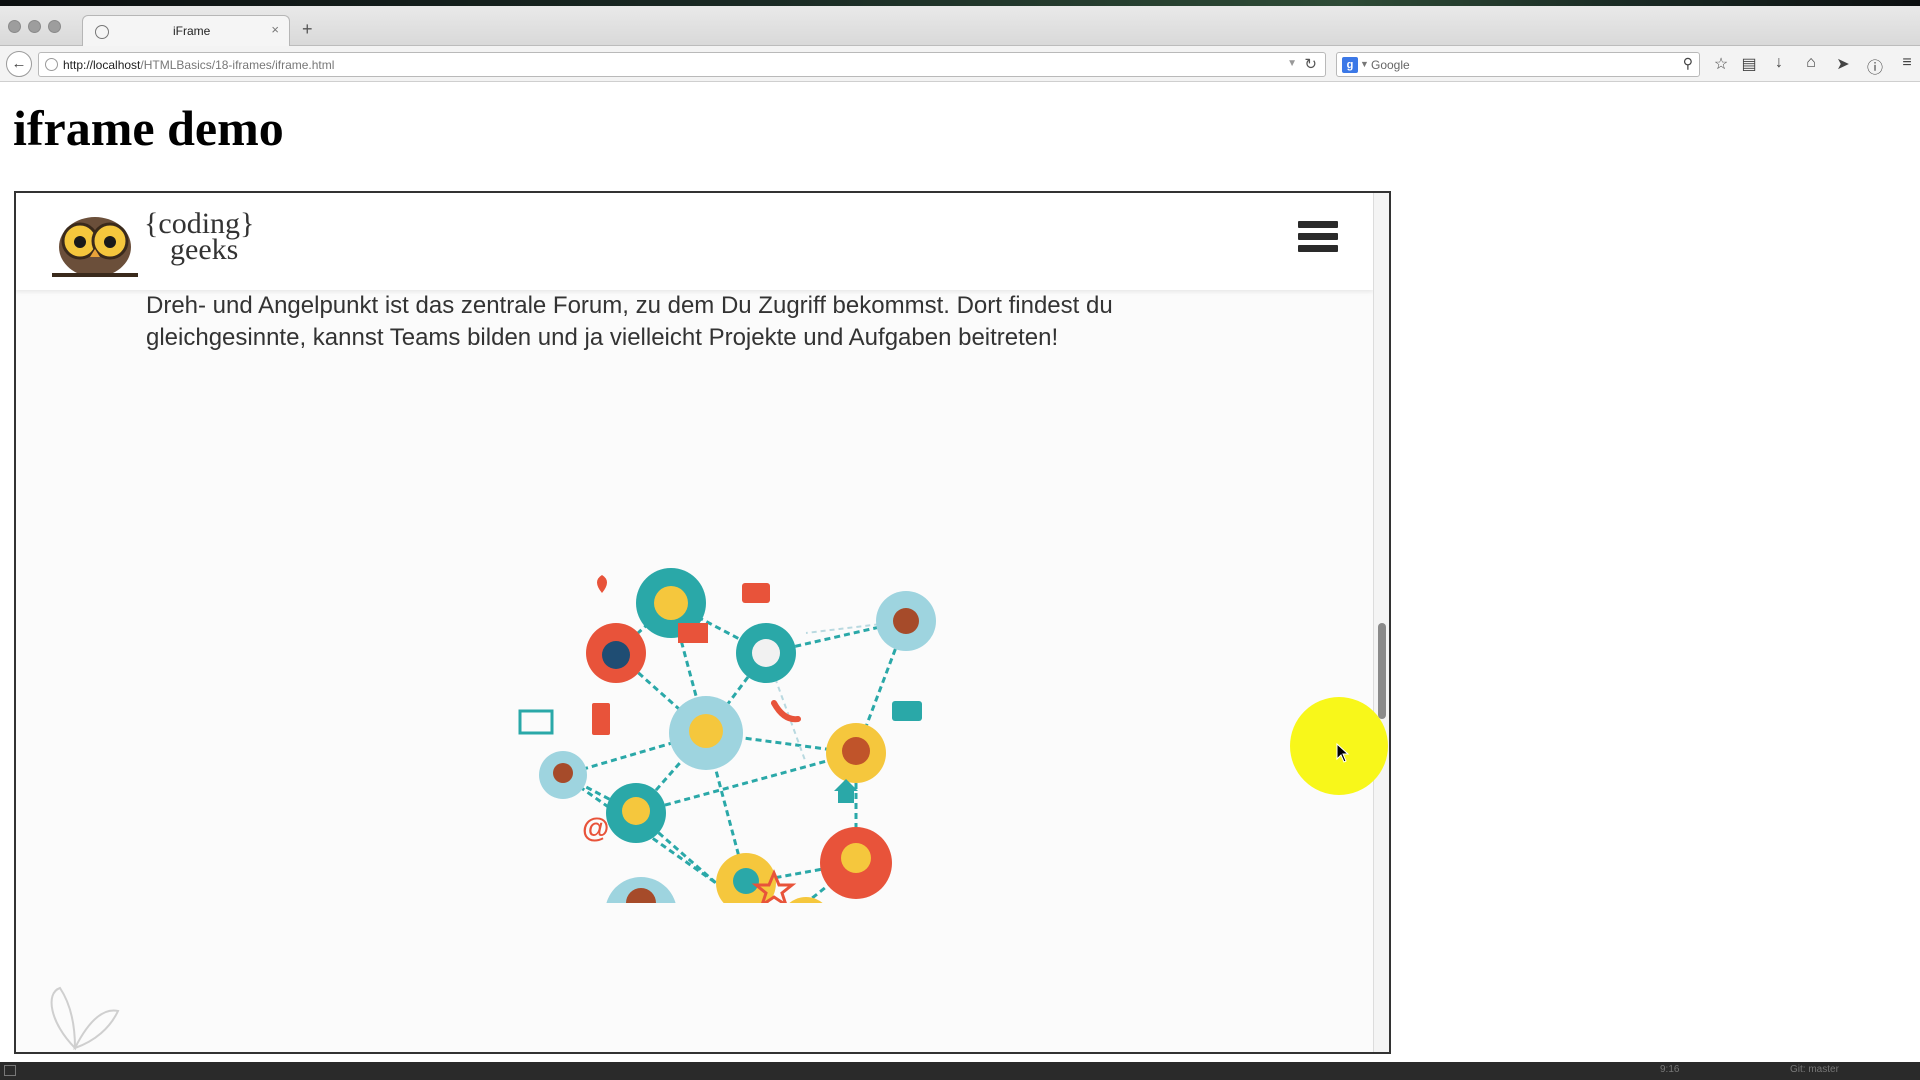 The image size is (1920, 1080). What do you see at coordinates (1381, 622) in the screenshot?
I see `iframe-scrollbar` at bounding box center [1381, 622].